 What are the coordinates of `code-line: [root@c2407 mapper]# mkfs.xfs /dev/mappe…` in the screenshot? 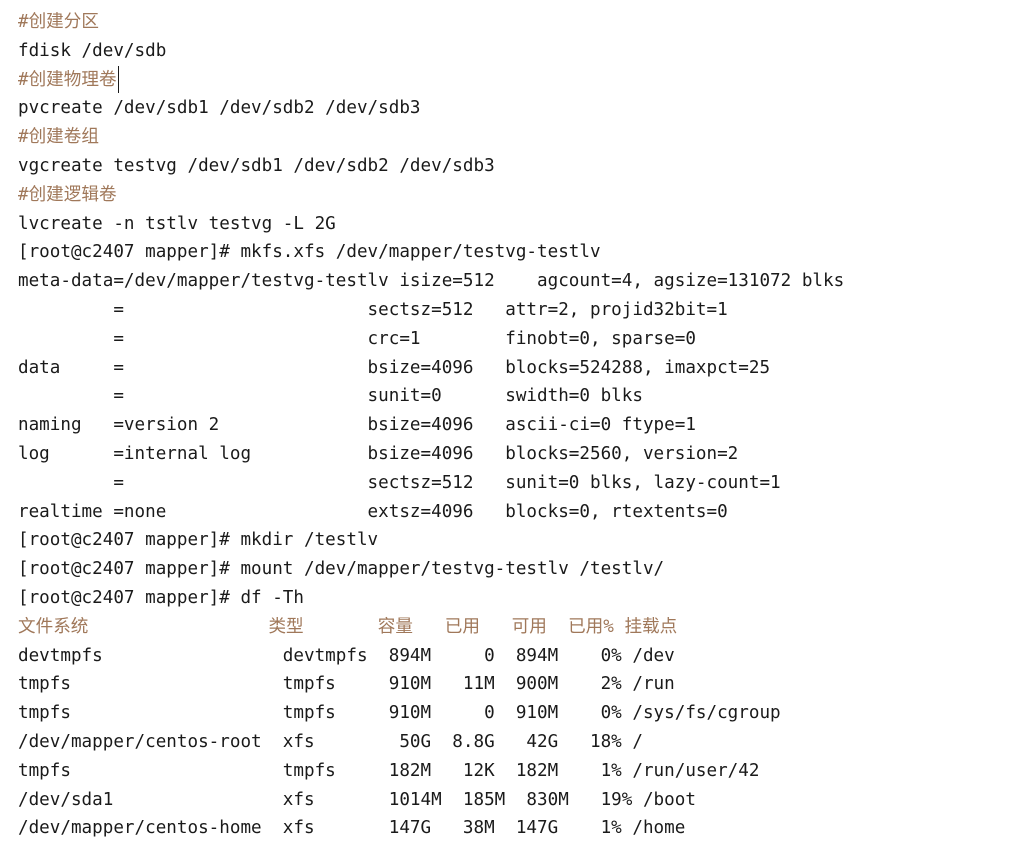 It's located at (309, 252).